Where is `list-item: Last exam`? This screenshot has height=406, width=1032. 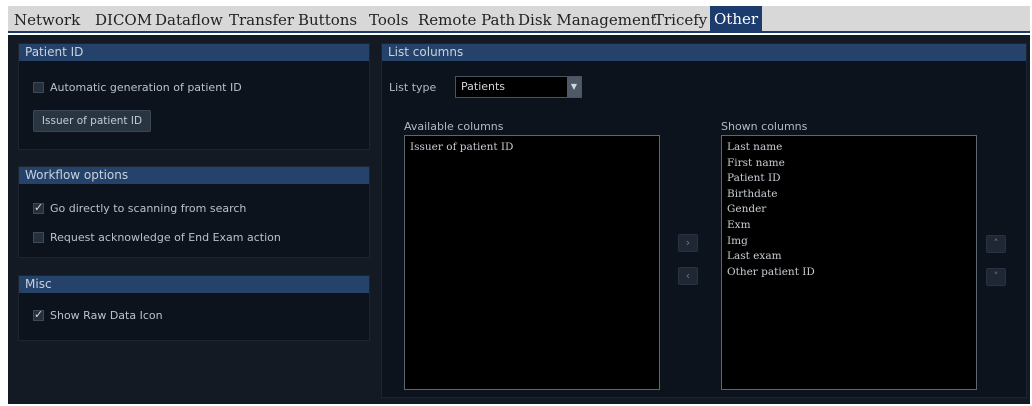 list-item: Last exam is located at coordinates (849, 257).